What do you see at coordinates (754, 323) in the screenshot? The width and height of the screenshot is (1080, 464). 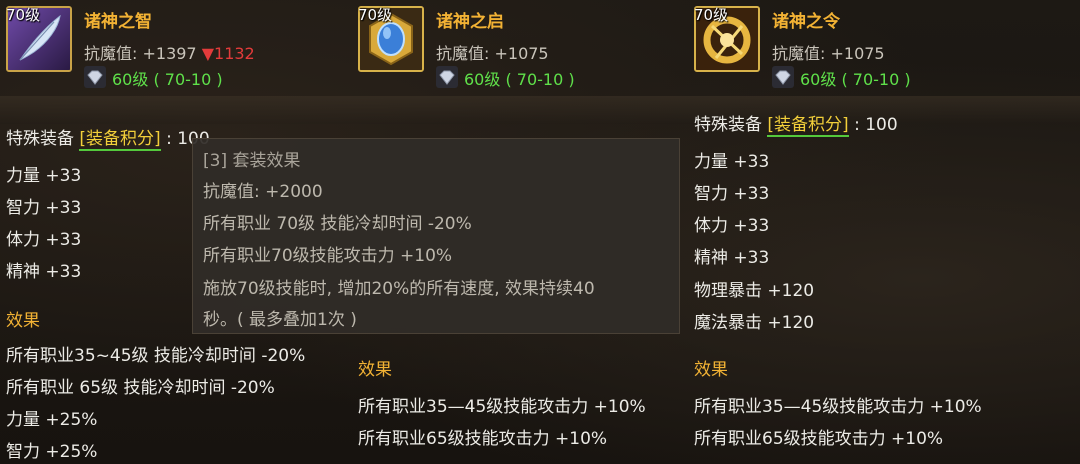 I see `stat-line: 魔法暴击 +120` at bounding box center [754, 323].